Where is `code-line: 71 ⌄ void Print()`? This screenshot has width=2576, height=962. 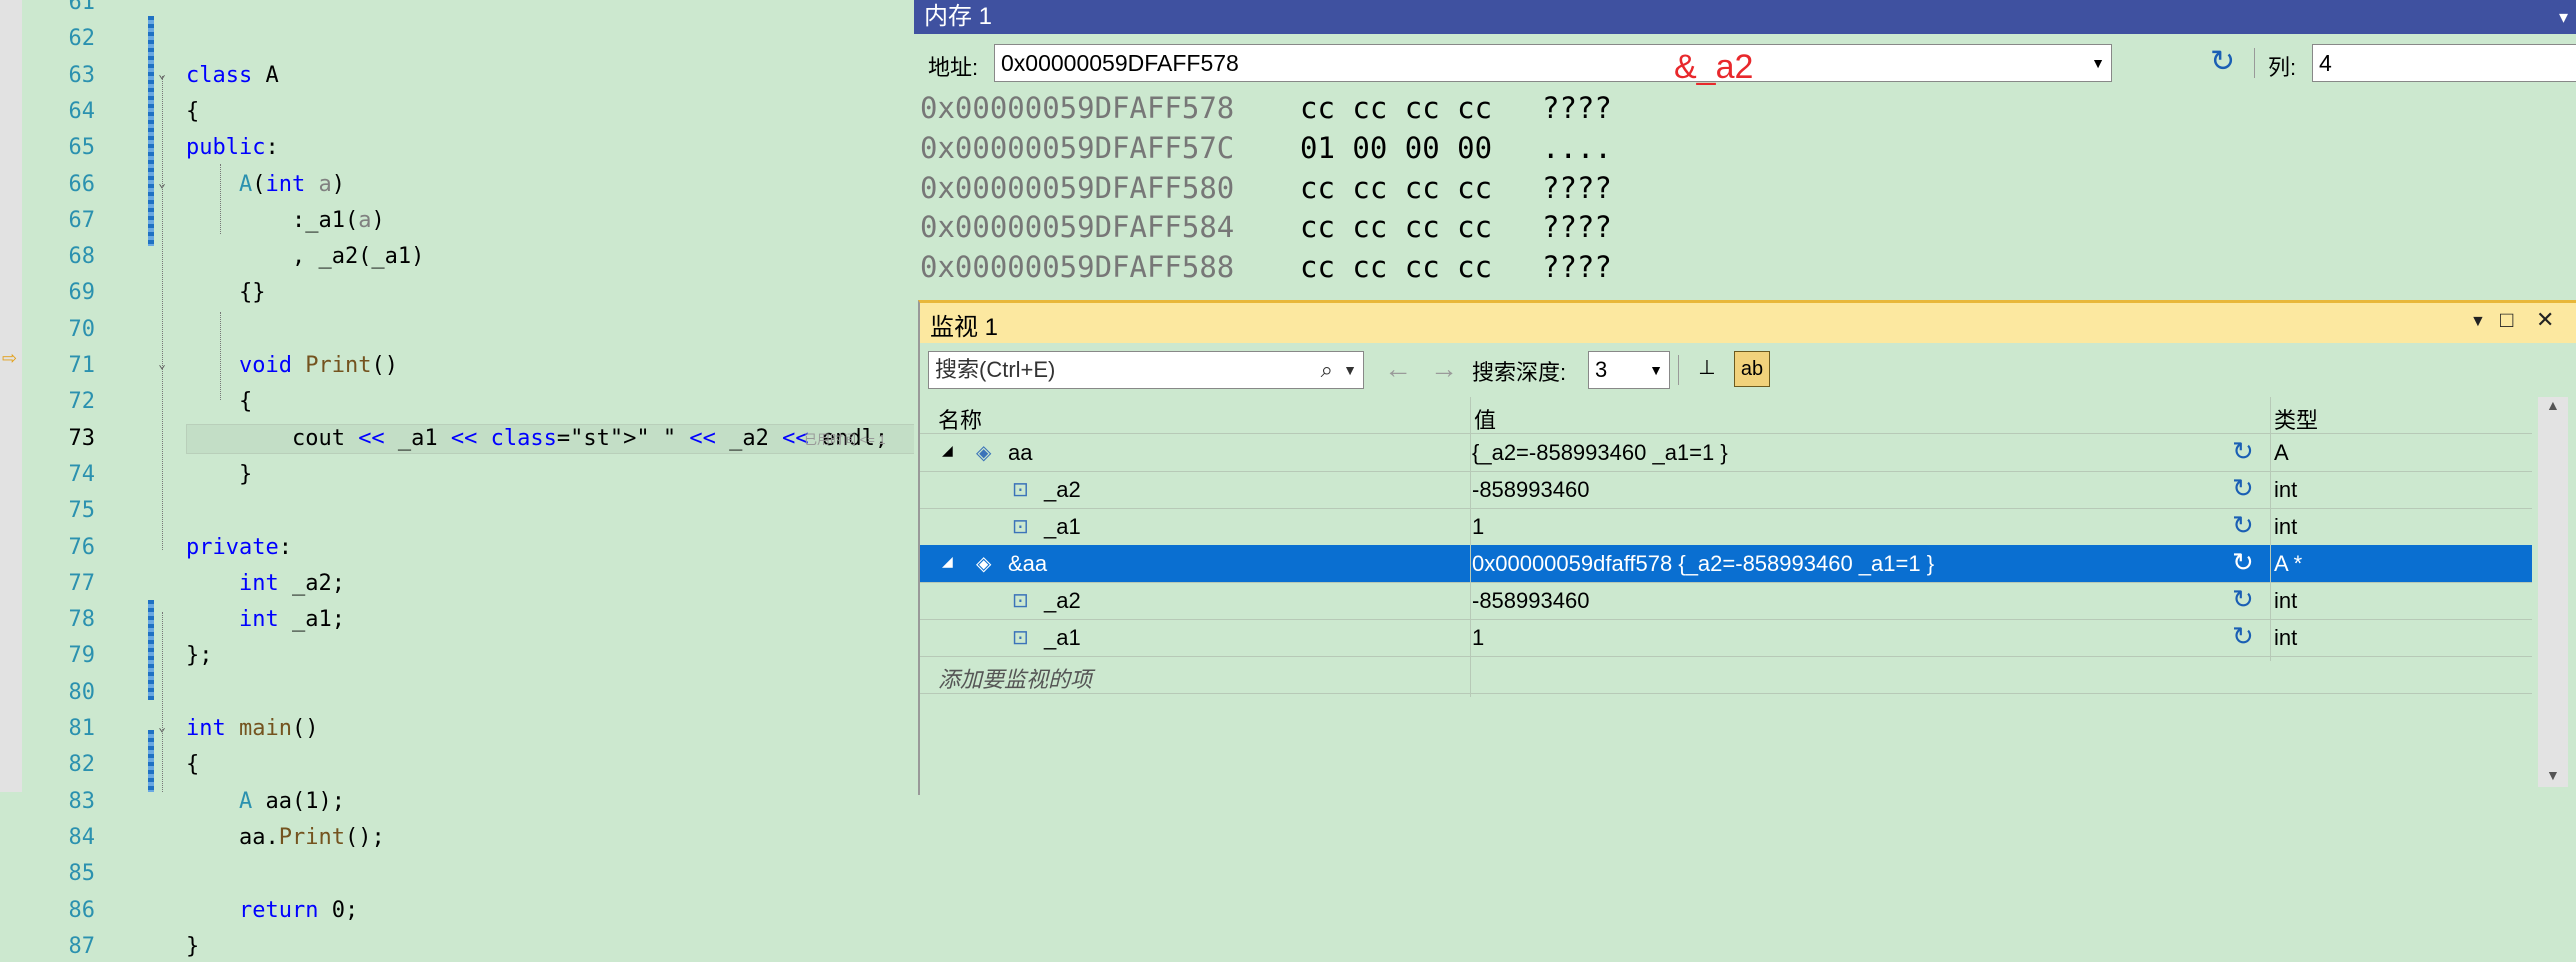 code-line: 71 ⌄ void Print() is located at coordinates (460, 366).